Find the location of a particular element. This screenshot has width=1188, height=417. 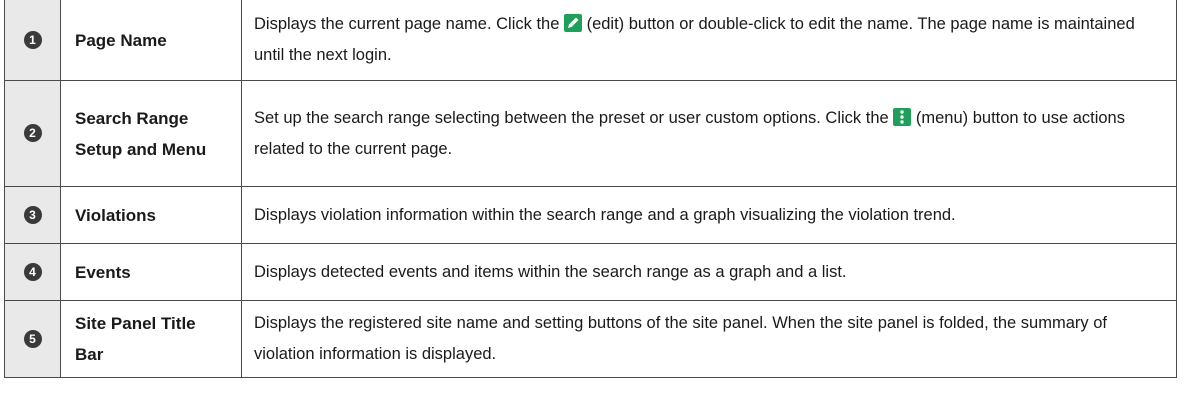

number-badge: 2 is located at coordinates (32, 133).